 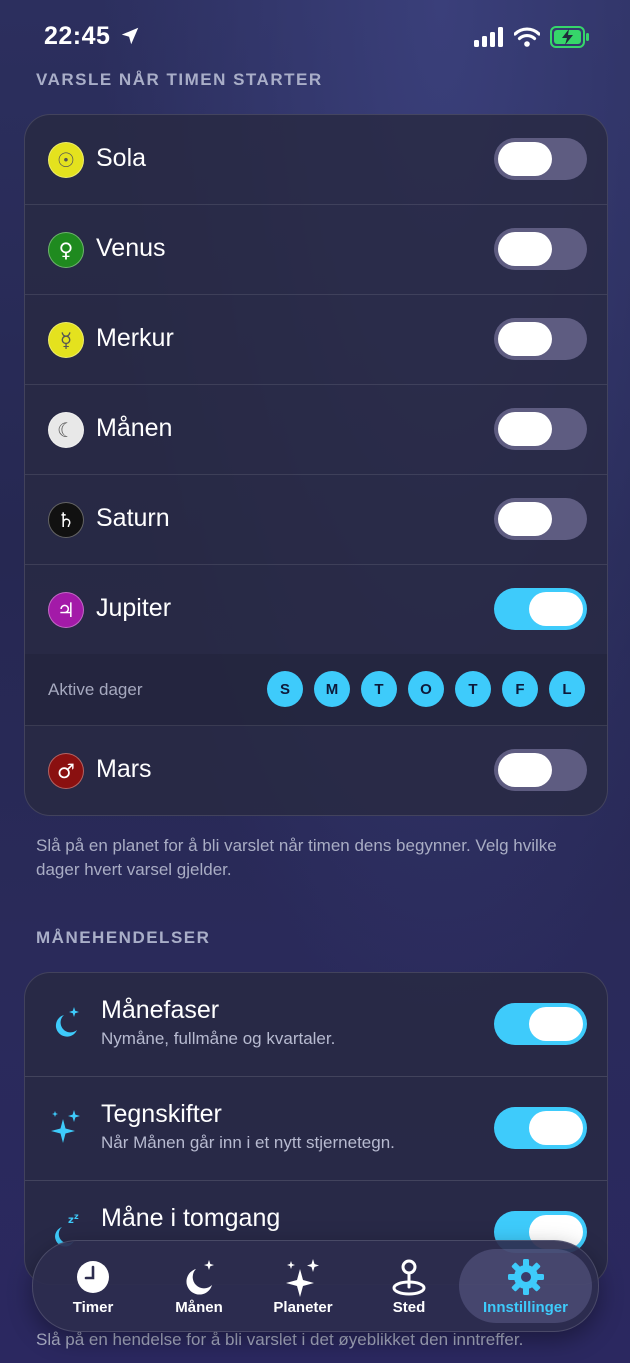 What do you see at coordinates (95, 689) in the screenshot?
I see `active-days-label: Aktive dager` at bounding box center [95, 689].